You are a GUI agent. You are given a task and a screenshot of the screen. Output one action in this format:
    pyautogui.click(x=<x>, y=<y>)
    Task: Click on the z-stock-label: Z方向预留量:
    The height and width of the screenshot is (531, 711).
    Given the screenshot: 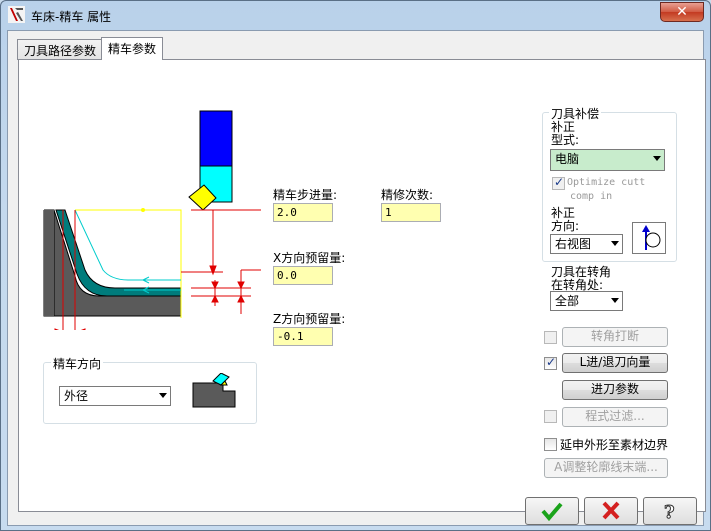 What is the action you would take?
    pyautogui.click(x=309, y=319)
    